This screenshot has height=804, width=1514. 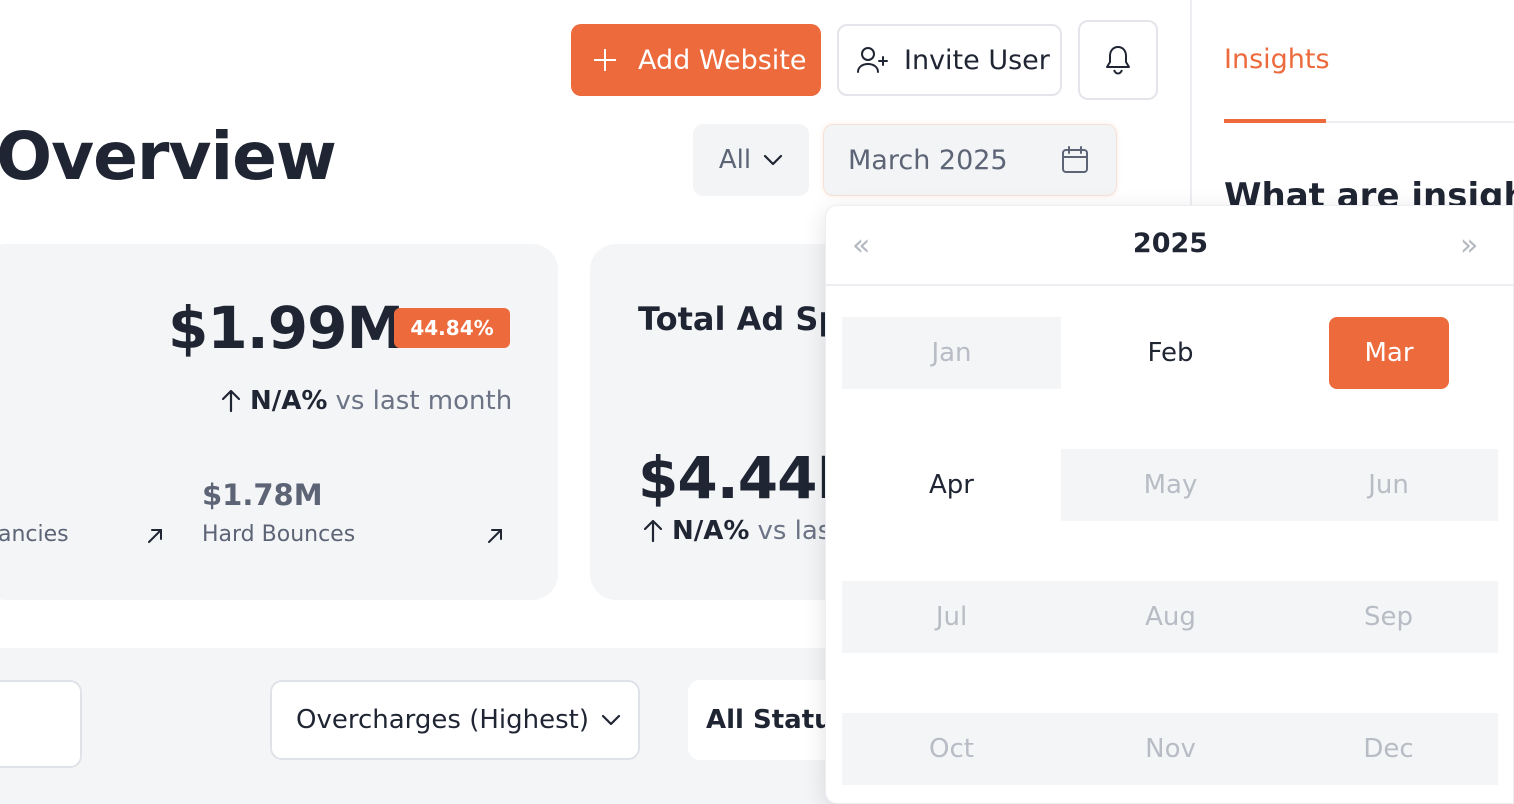 I want to click on month-cell-aug: Aug, so click(x=1170, y=617).